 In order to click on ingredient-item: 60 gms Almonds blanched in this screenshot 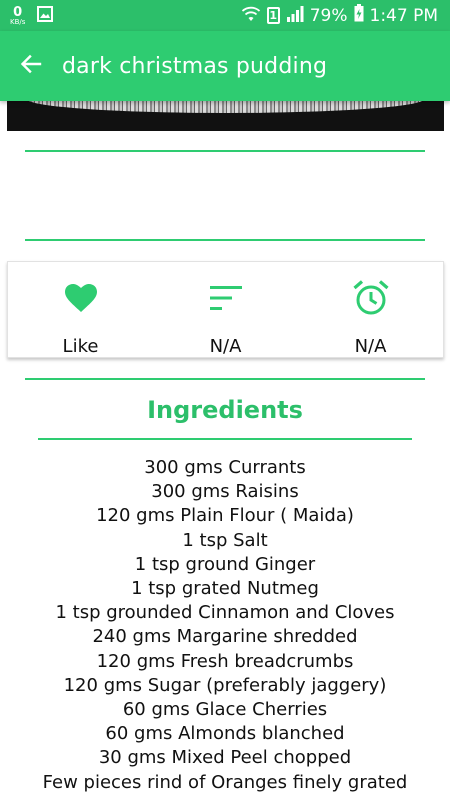, I will do `click(225, 734)`.